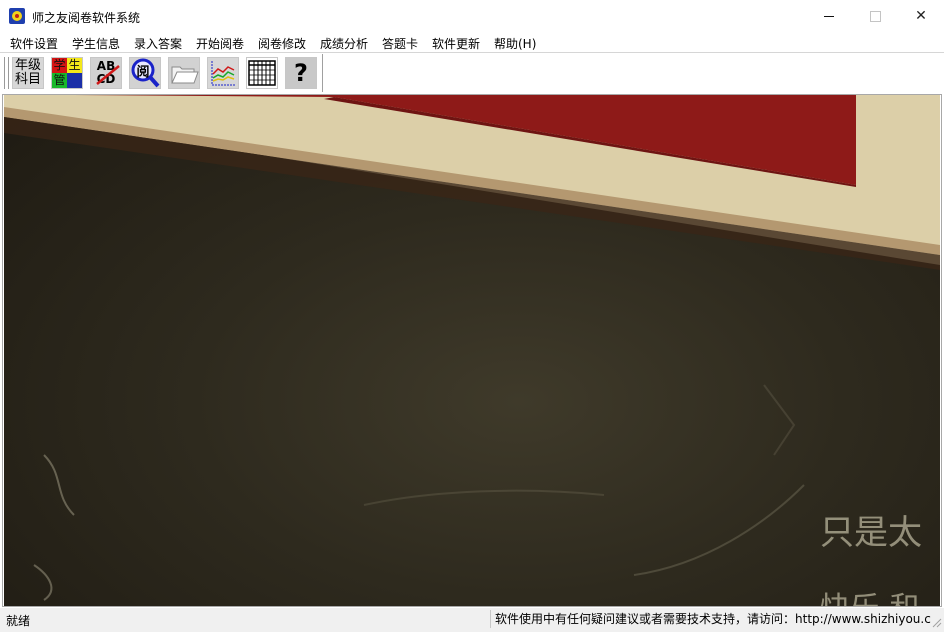 The image size is (944, 632). I want to click on open-folder-button, so click(184, 73).